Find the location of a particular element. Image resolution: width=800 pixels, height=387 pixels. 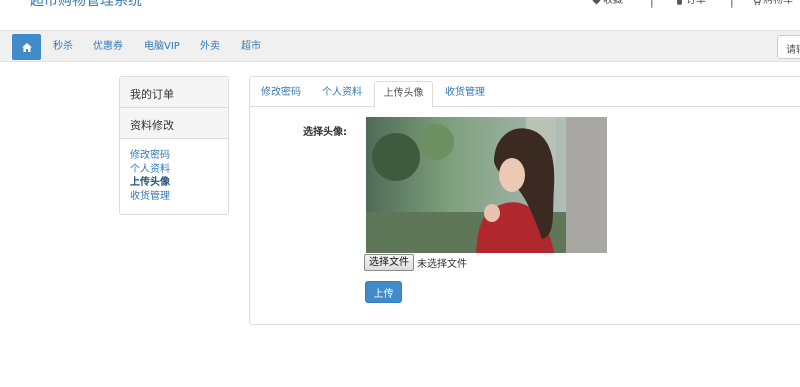

tab-personal-info: 个人资料 is located at coordinates (342, 94).